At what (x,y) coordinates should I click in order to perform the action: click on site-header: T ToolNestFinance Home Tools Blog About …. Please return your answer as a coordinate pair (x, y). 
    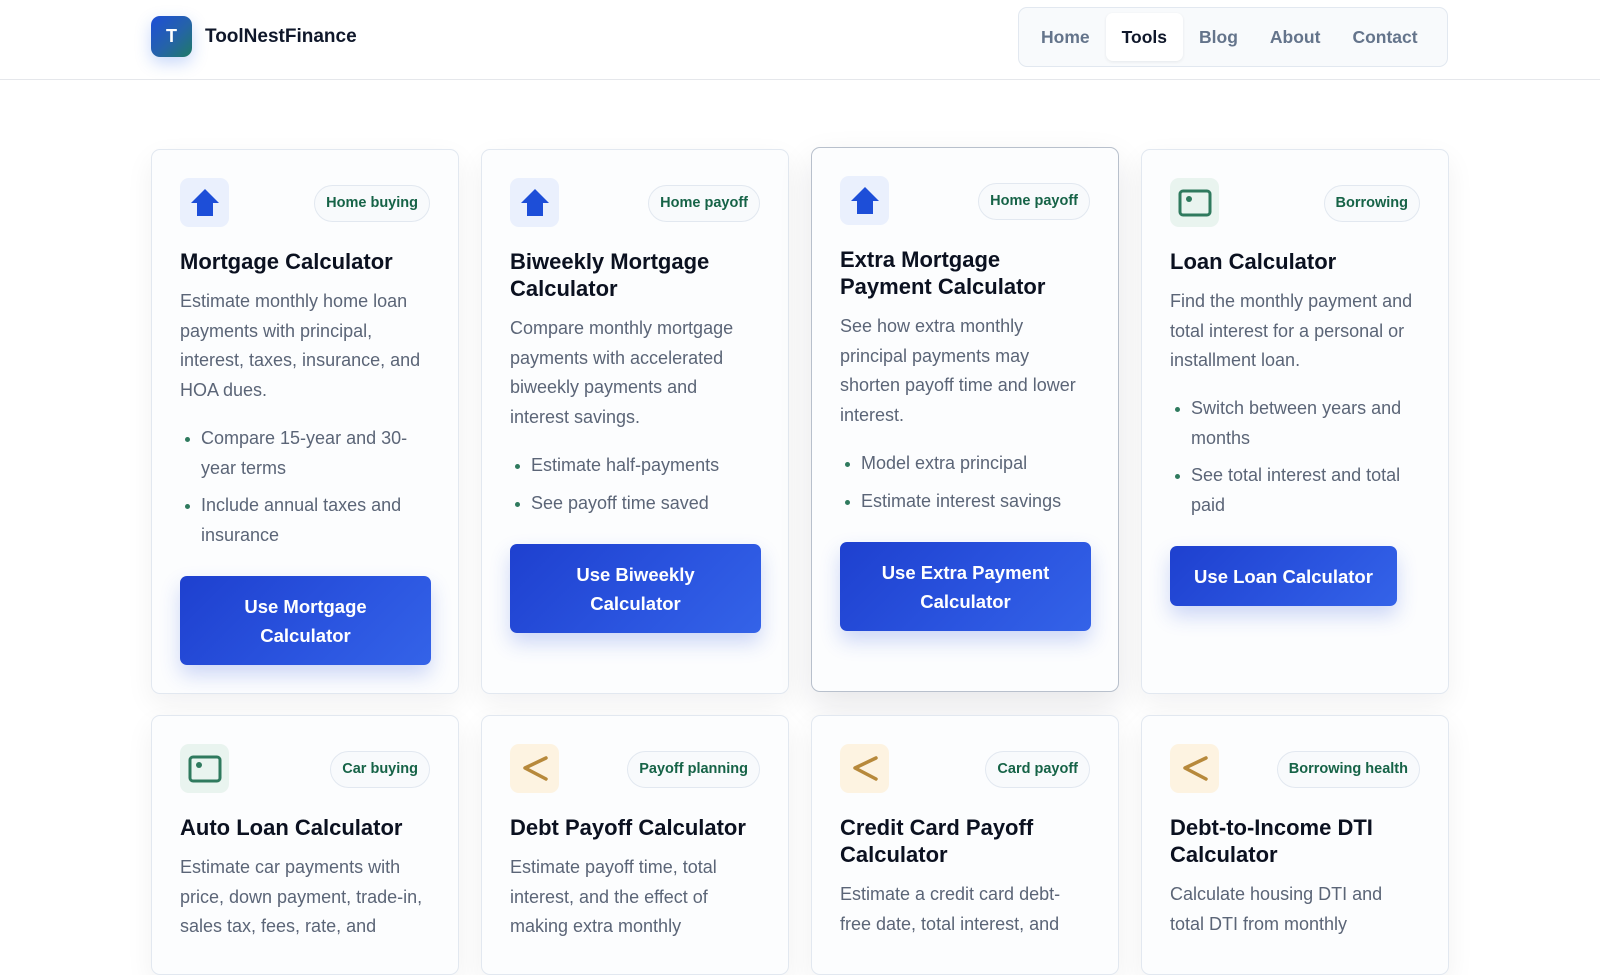
    Looking at the image, I should click on (800, 40).